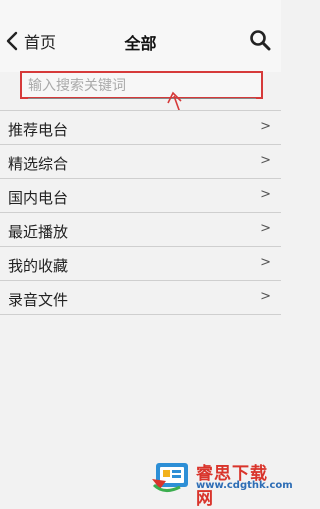  I want to click on list-item-label: 我的收藏, so click(38, 266).